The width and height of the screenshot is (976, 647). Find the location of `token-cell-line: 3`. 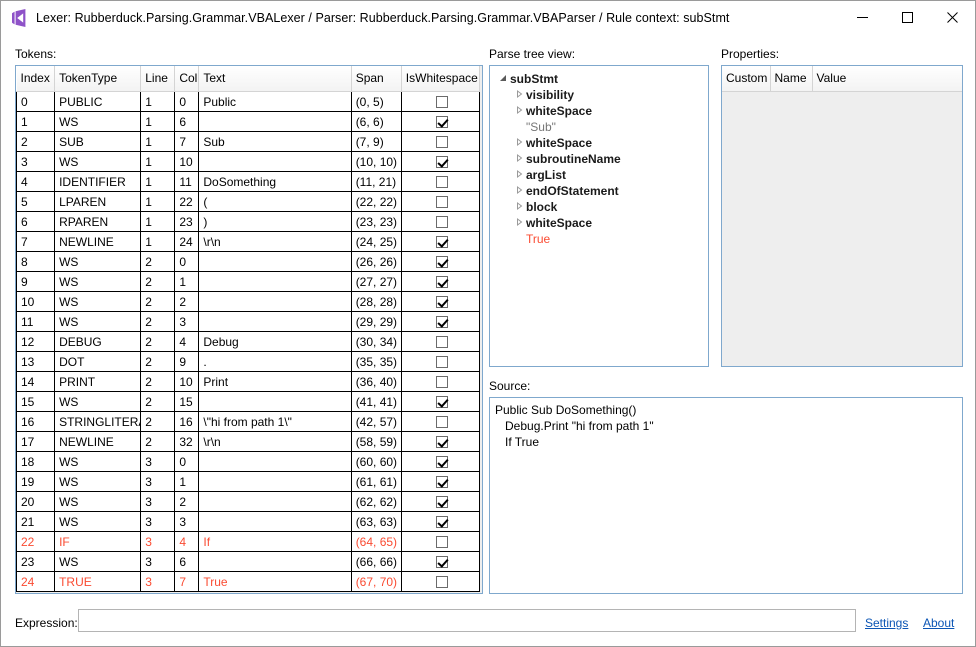

token-cell-line: 3 is located at coordinates (158, 581).